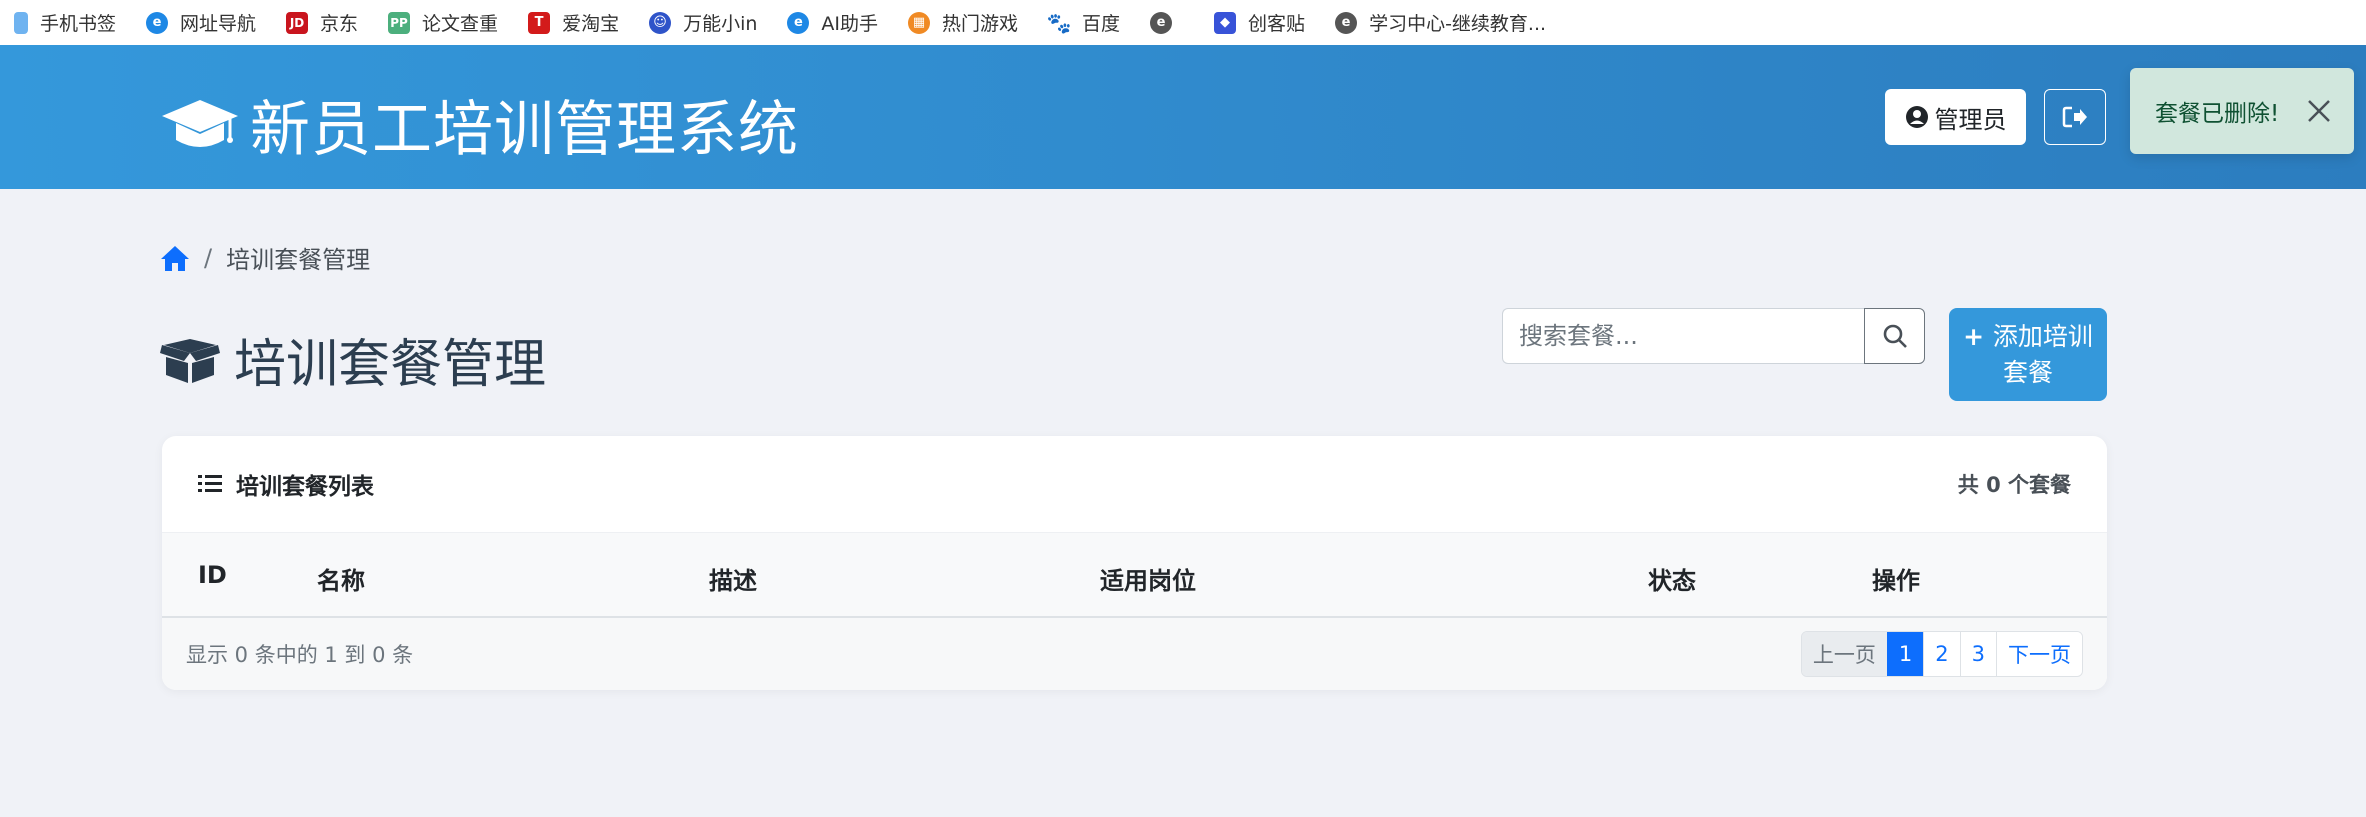  I want to click on bookmark-games: ▦ 热门游戏, so click(963, 22).